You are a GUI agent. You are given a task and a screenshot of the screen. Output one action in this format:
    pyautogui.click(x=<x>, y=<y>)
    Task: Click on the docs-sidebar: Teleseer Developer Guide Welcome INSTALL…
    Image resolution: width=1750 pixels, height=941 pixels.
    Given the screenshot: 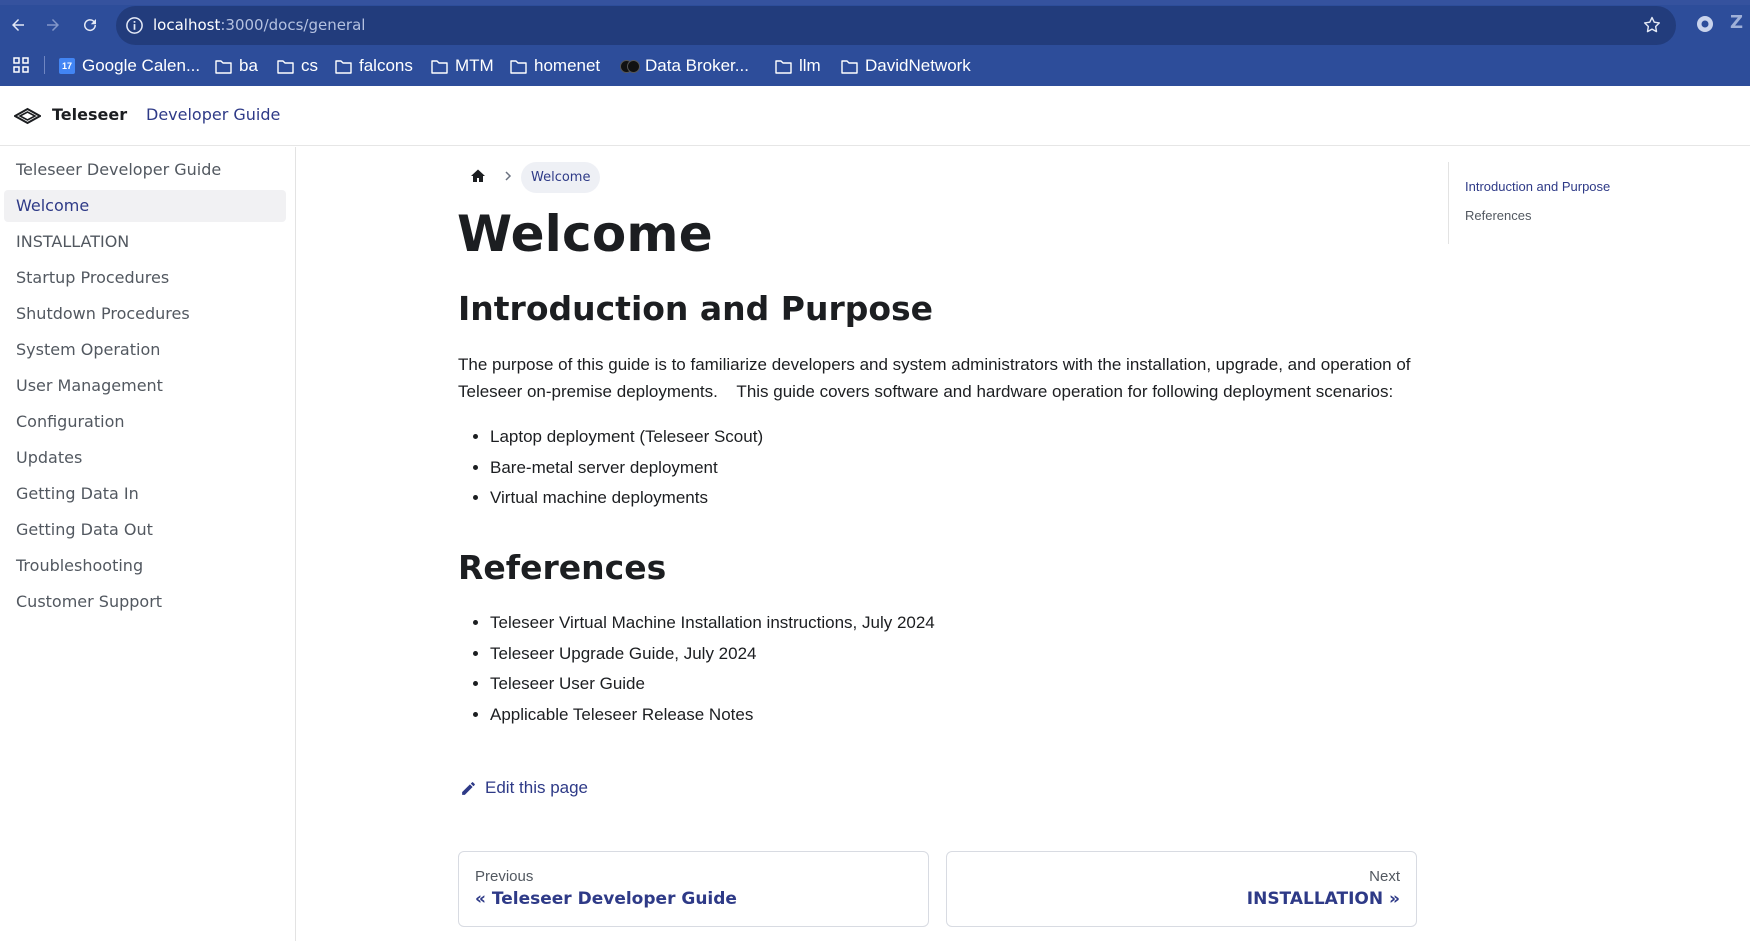 What is the action you would take?
    pyautogui.click(x=148, y=544)
    